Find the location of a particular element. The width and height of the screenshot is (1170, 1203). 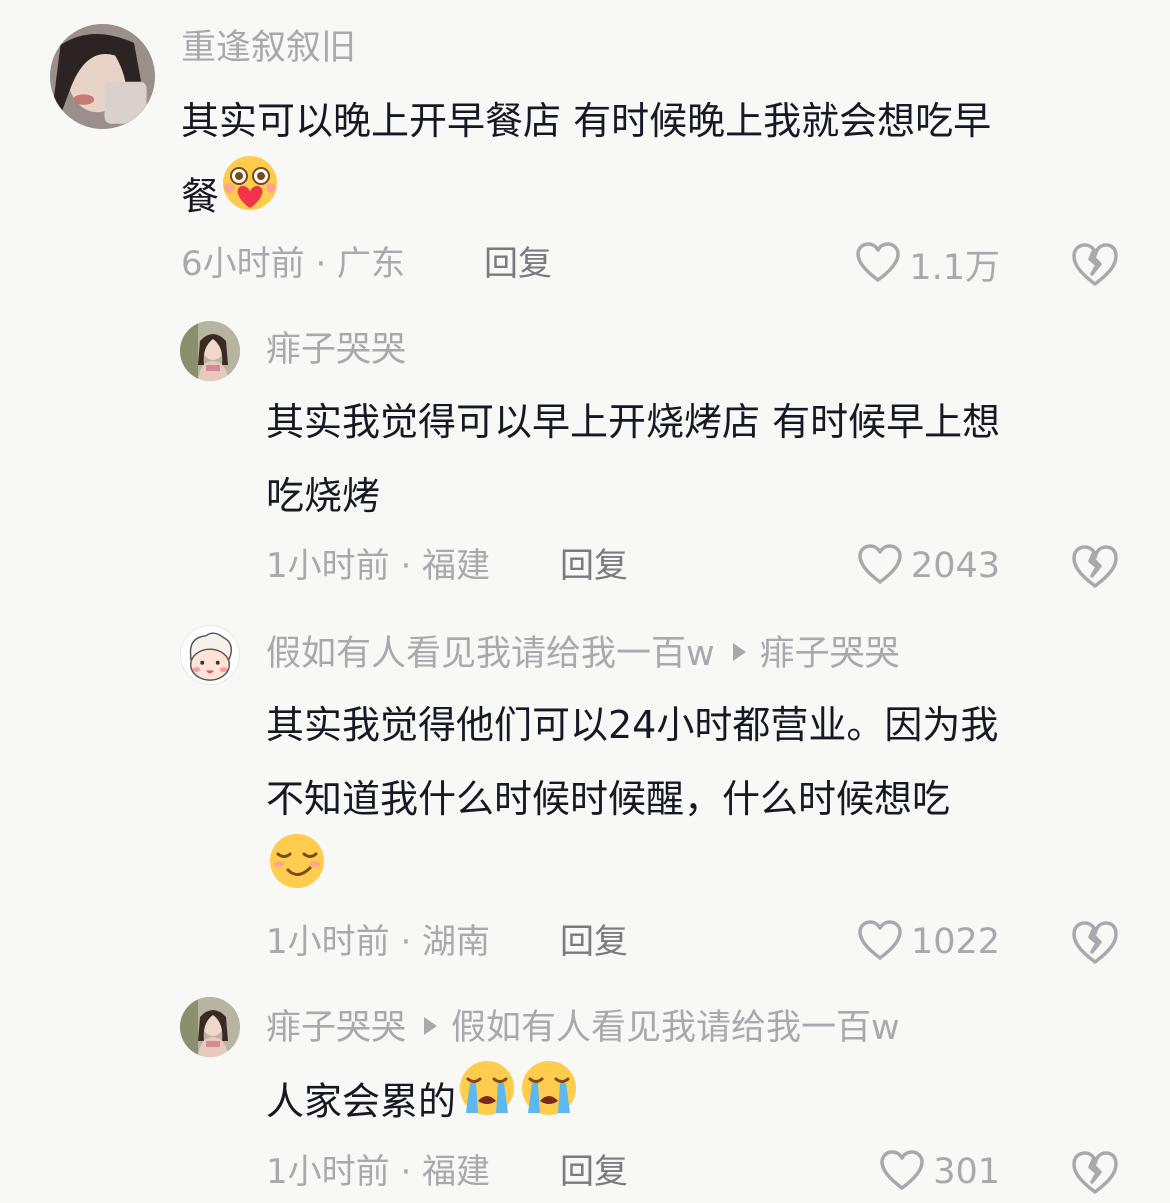

like-button: 1.1万 is located at coordinates (920, 264).